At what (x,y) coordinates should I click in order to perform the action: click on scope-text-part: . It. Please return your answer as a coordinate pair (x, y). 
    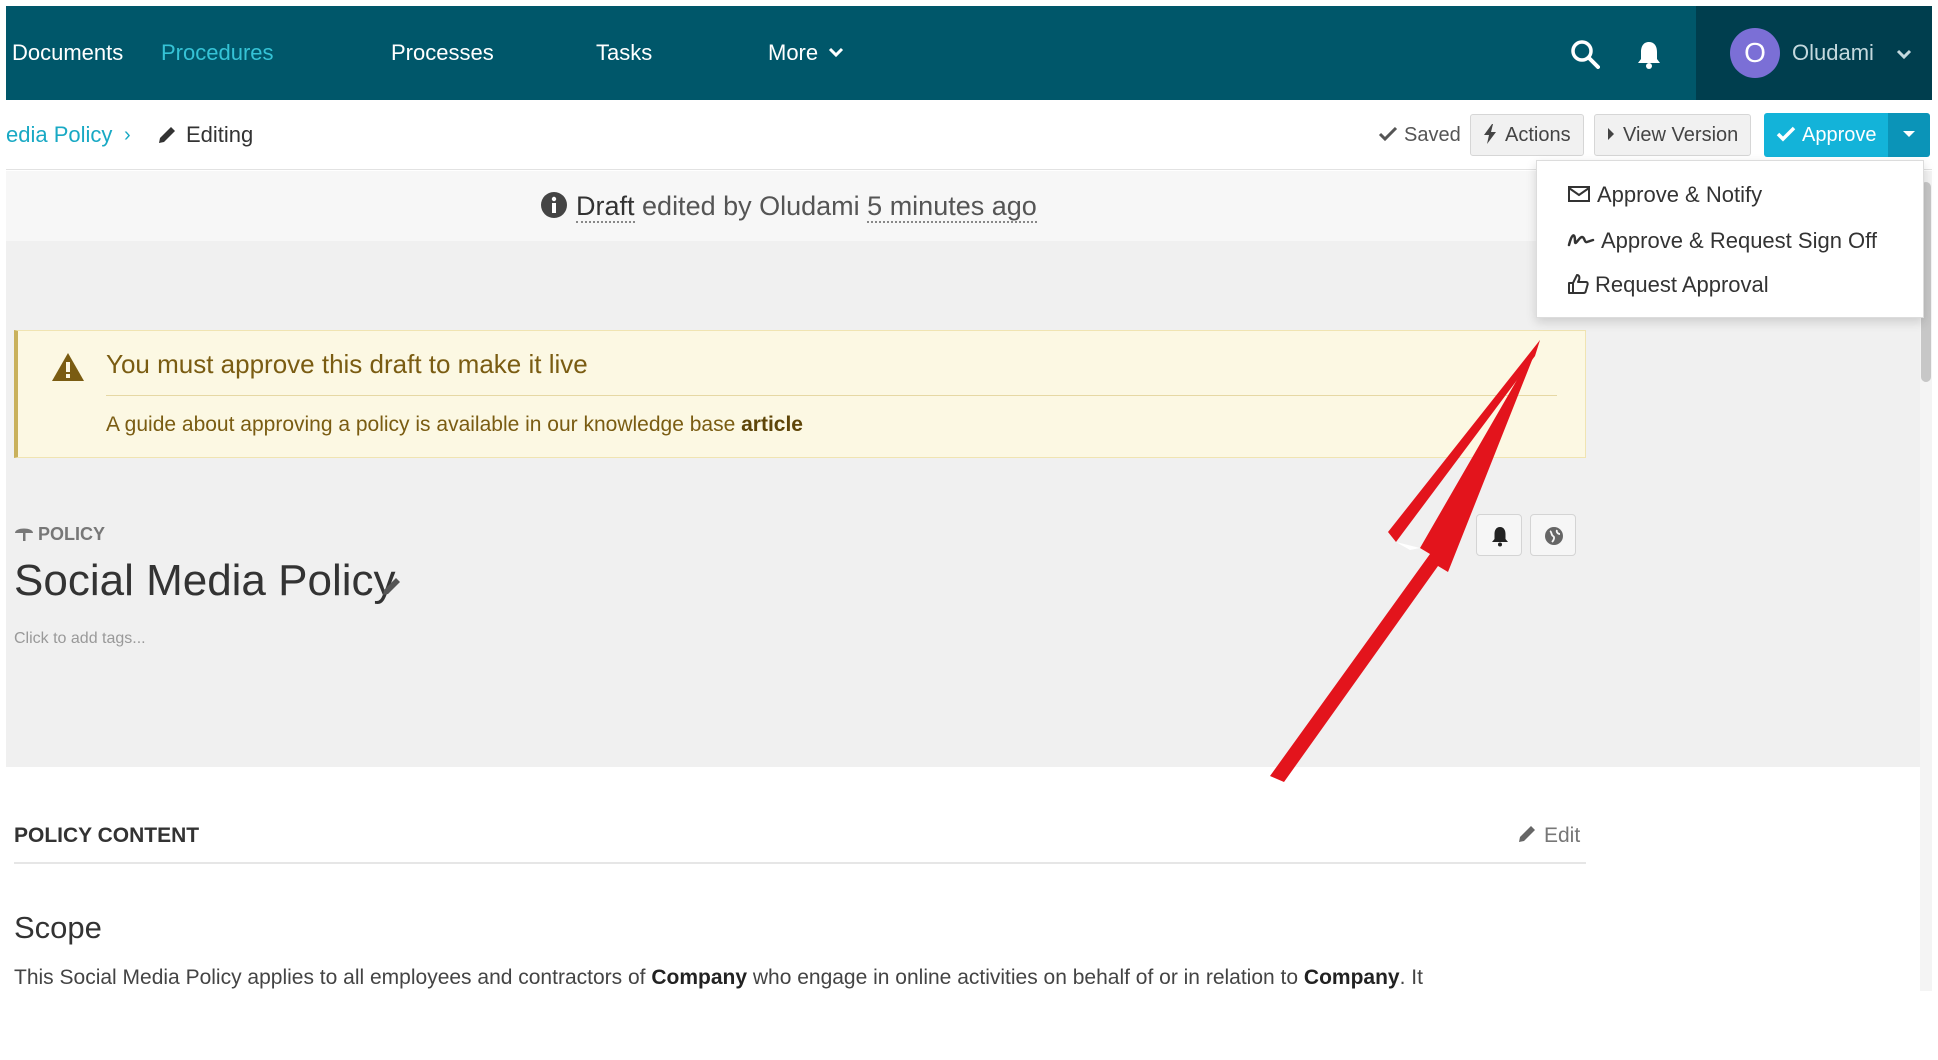
    Looking at the image, I should click on (1411, 977).